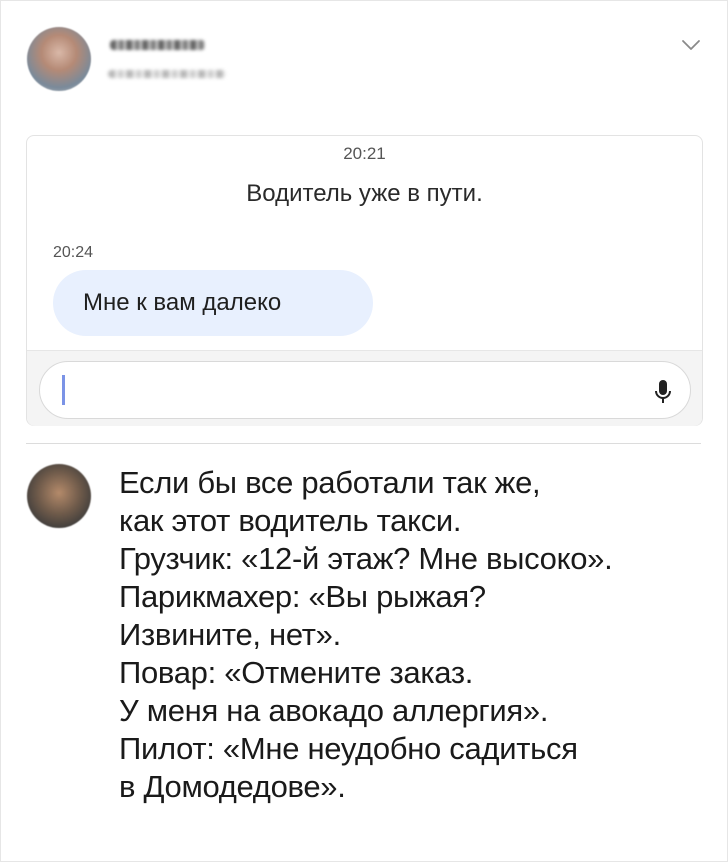 This screenshot has width=728, height=862. I want to click on comment-line: в Домодедове»., so click(232, 786).